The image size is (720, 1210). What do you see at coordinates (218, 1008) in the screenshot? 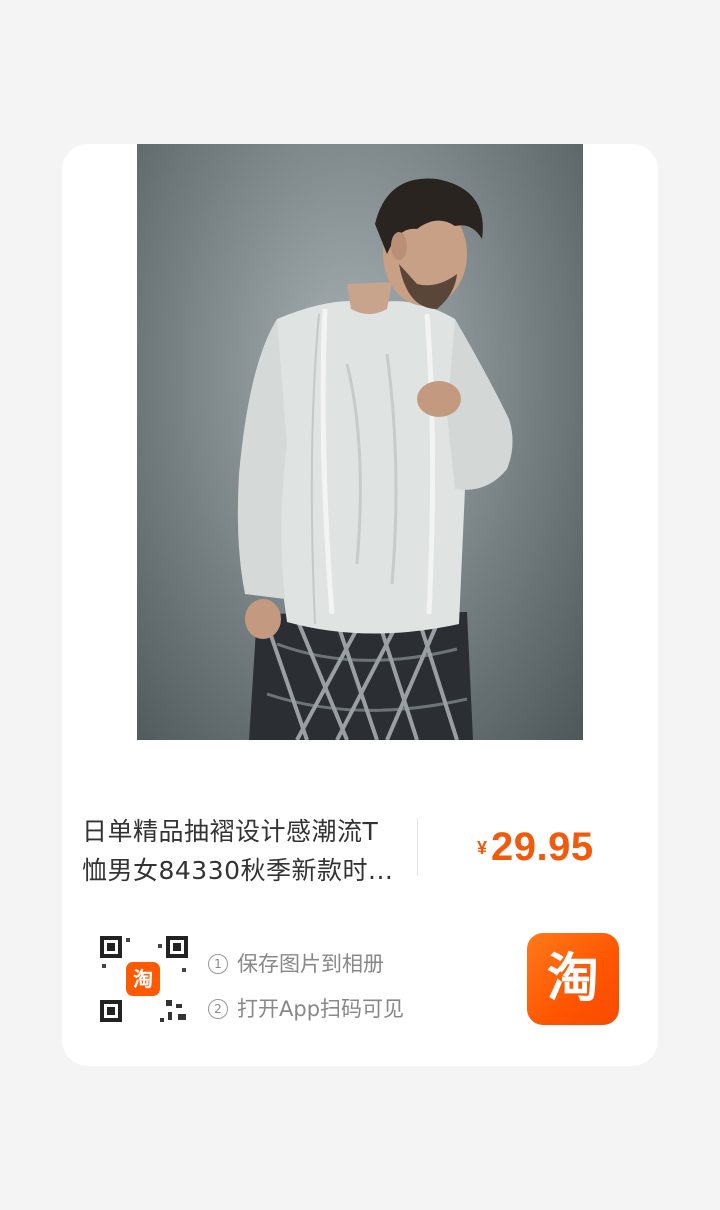
I see `step-2-number-icon: 2` at bounding box center [218, 1008].